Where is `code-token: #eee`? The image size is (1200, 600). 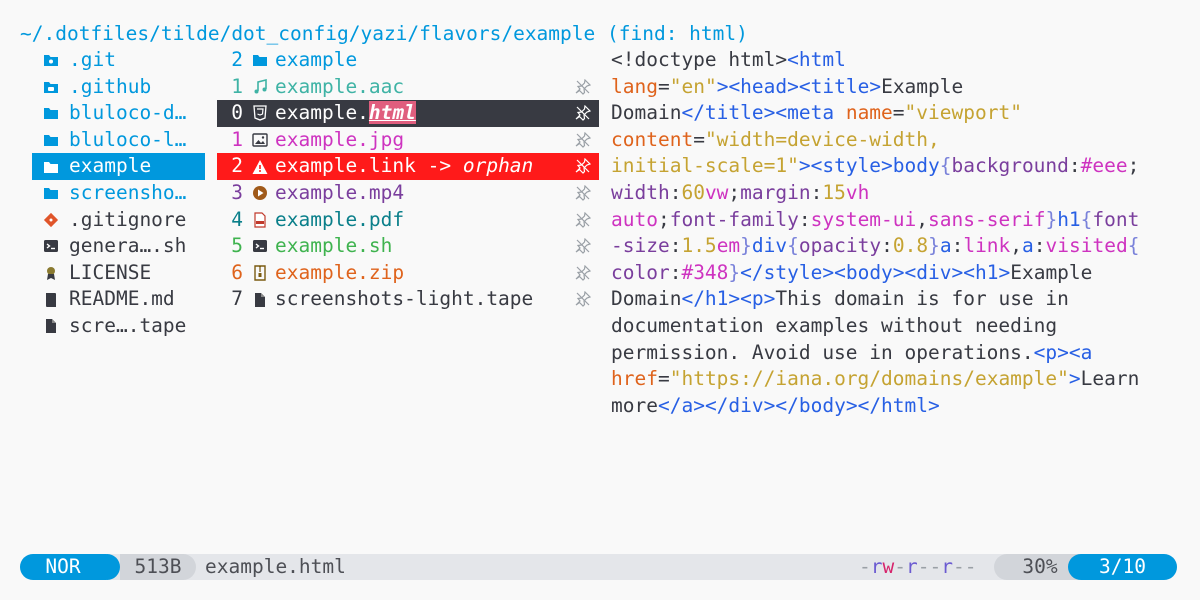
code-token: #eee is located at coordinates (1104, 166).